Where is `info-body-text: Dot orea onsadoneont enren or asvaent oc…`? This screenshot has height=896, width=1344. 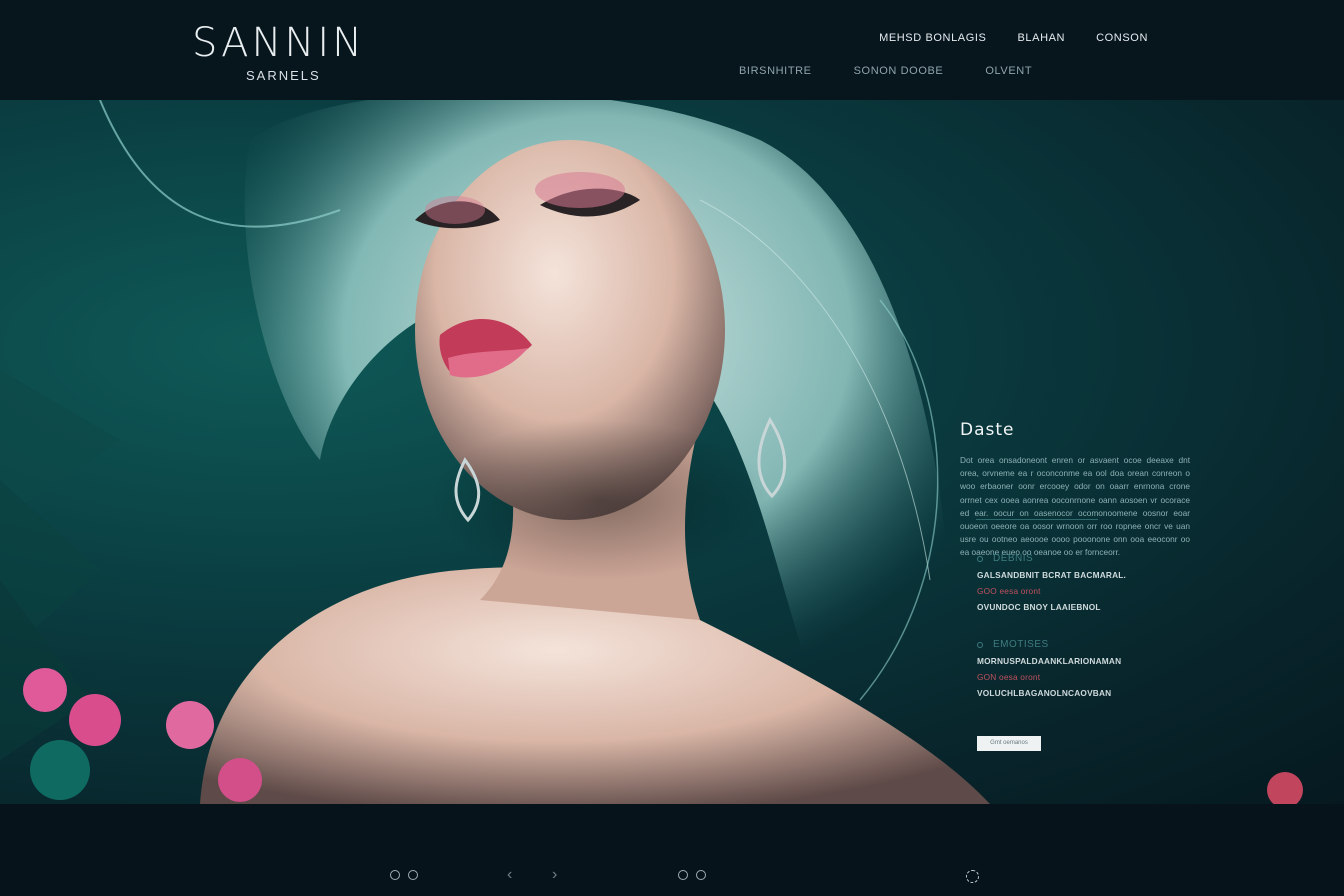 info-body-text: Dot orea onsadoneont enren or asvaent oc… is located at coordinates (1075, 506).